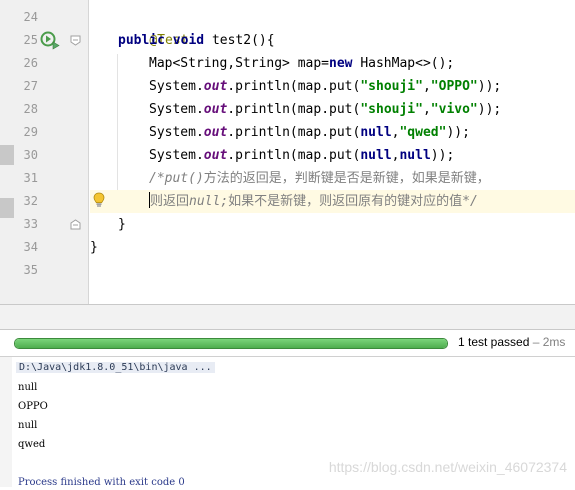 This screenshot has width=575, height=490. What do you see at coordinates (205, 201) in the screenshot?
I see `comment-token: null` at bounding box center [205, 201].